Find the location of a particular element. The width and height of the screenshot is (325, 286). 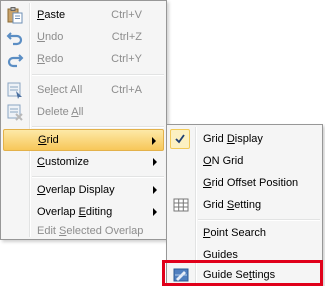

menu-item-on-grid: ON Grid is located at coordinates (244, 161).